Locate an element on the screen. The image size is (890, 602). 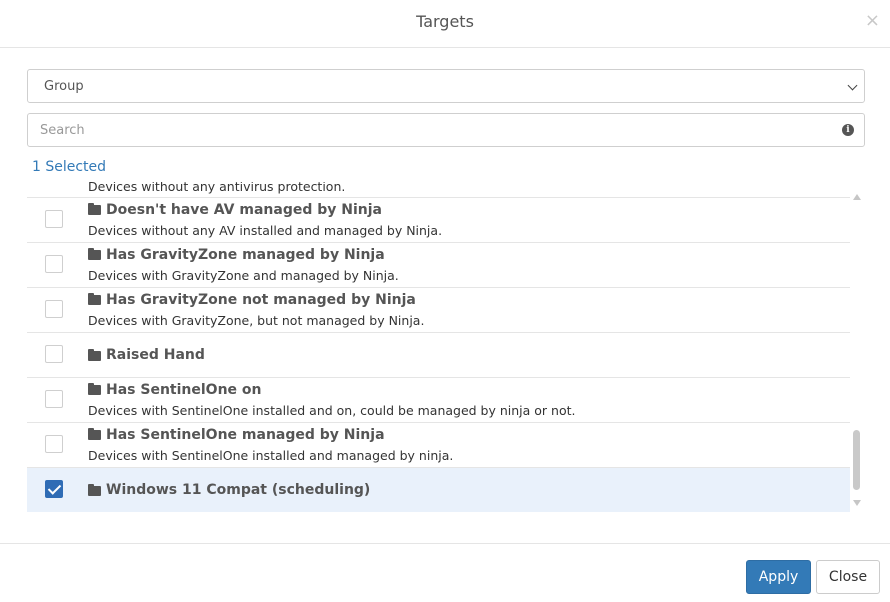
list-item-name: Has SentinelOne on is located at coordinates (184, 390).